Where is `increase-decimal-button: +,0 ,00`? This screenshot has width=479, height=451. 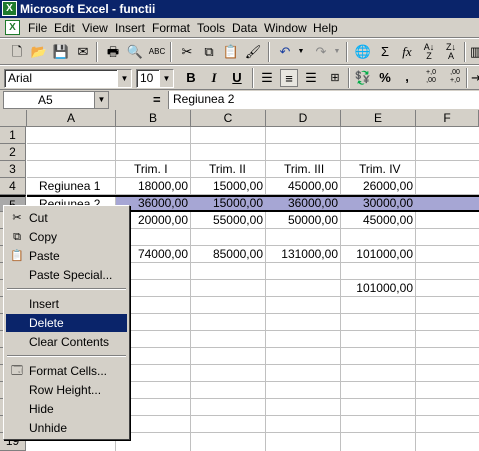 increase-decimal-button: +,0 ,00 is located at coordinates (431, 78).